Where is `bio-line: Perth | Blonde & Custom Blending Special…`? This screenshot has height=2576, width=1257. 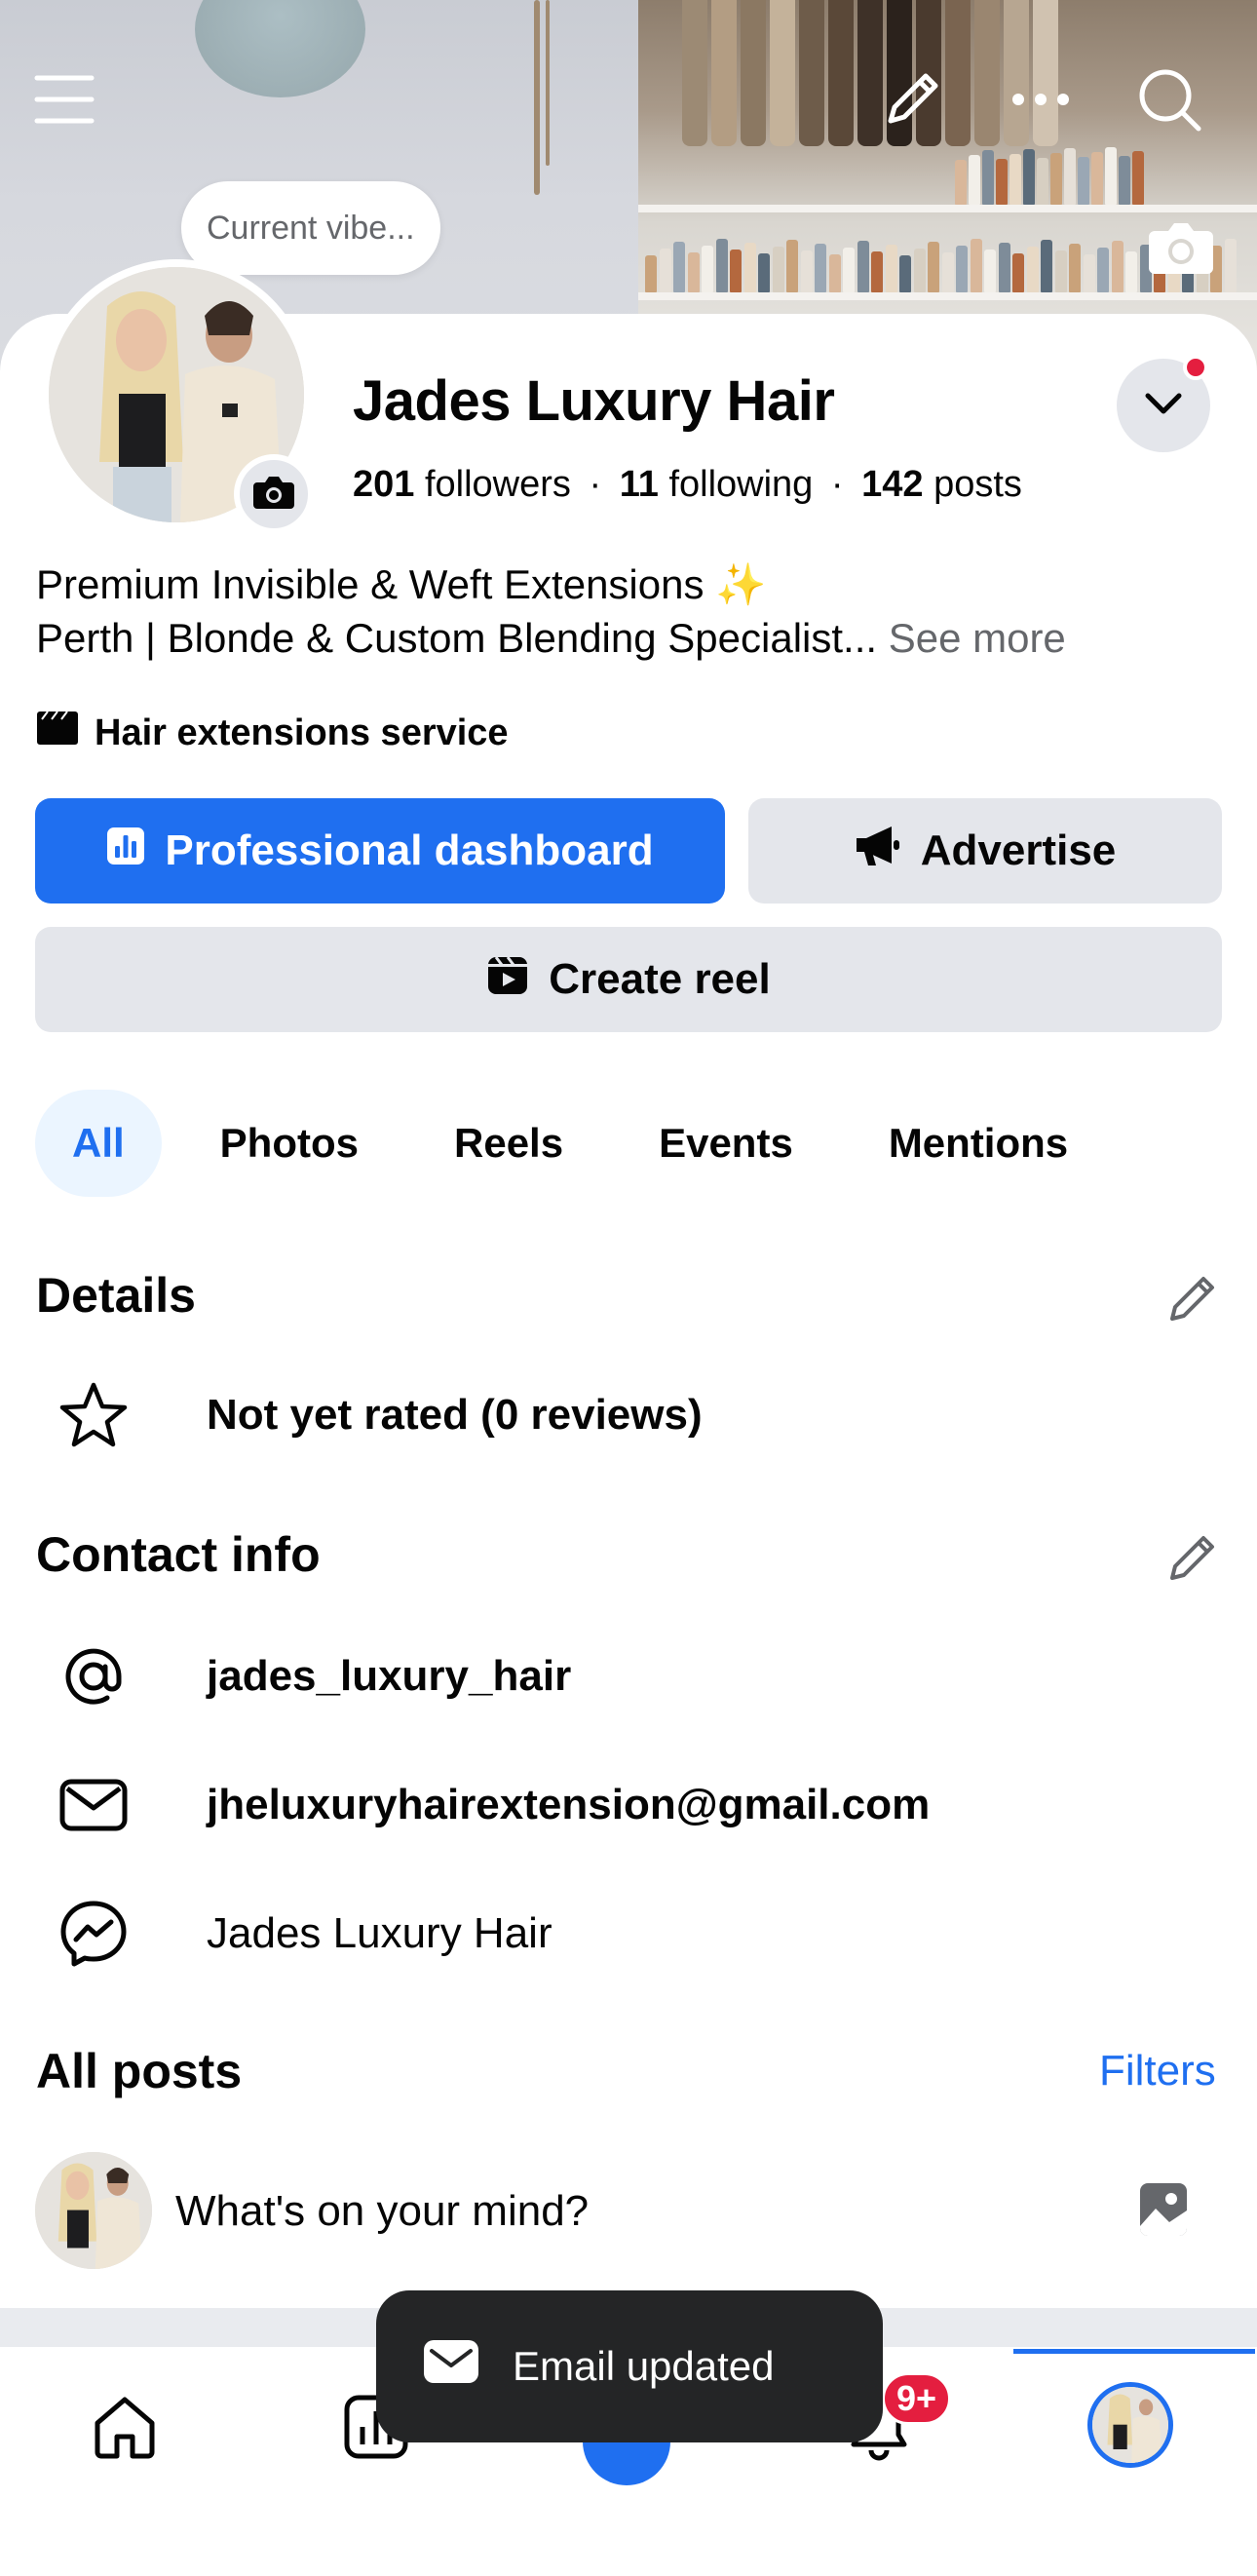 bio-line: Perth | Blonde & Custom Blending Special… is located at coordinates (457, 638).